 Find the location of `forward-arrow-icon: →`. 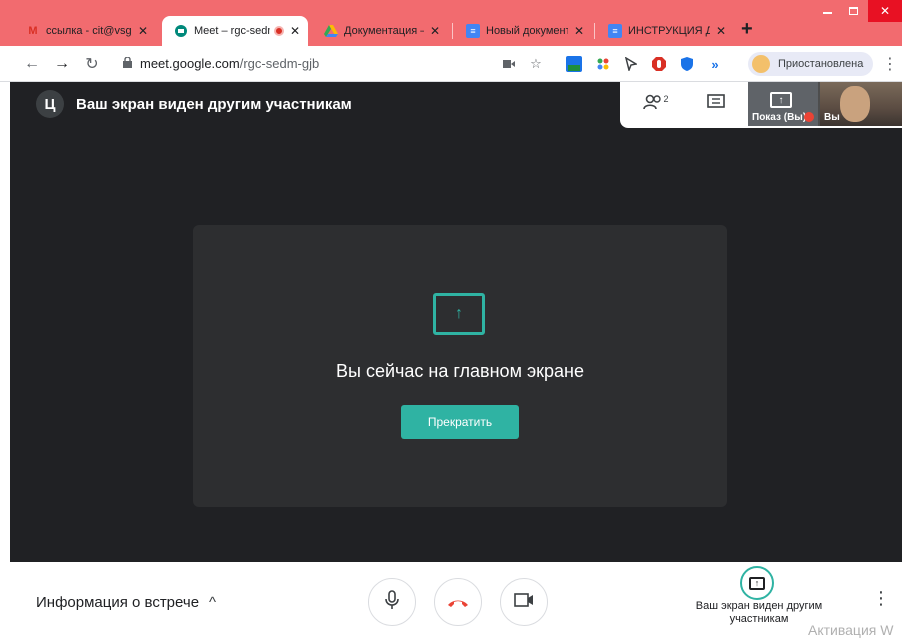

forward-arrow-icon: → is located at coordinates (62, 63).